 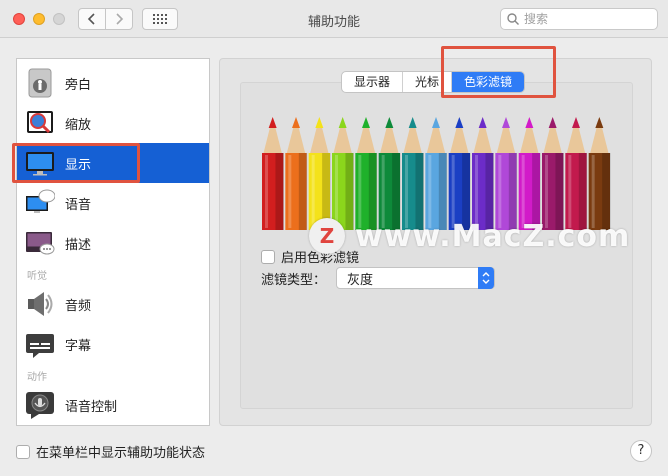 I want to click on filter-type-label: 滤镜类型：, so click(x=294, y=280).